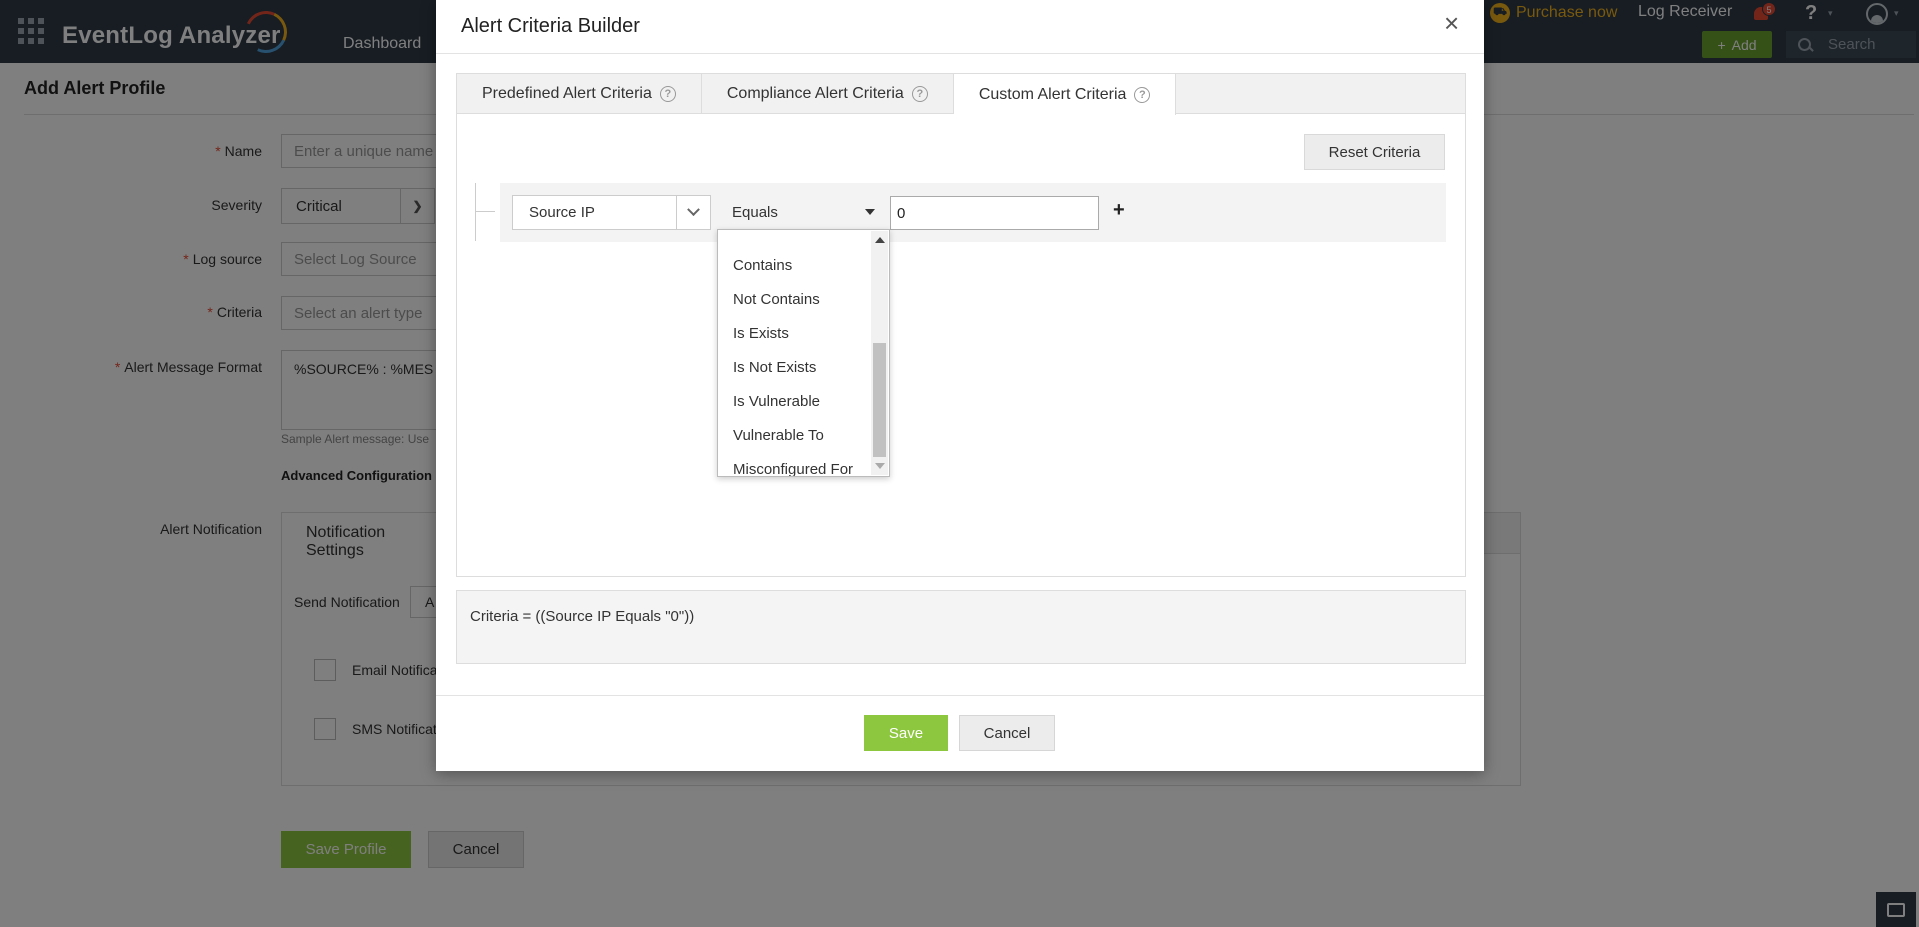 Image resolution: width=1919 pixels, height=927 pixels. I want to click on tree-connector-vertical, so click(475, 212).